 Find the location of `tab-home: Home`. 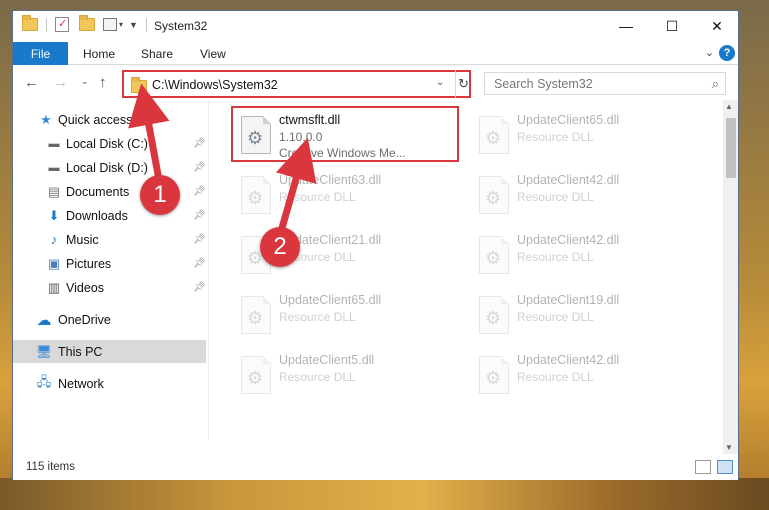

tab-home: Home is located at coordinates (99, 54).